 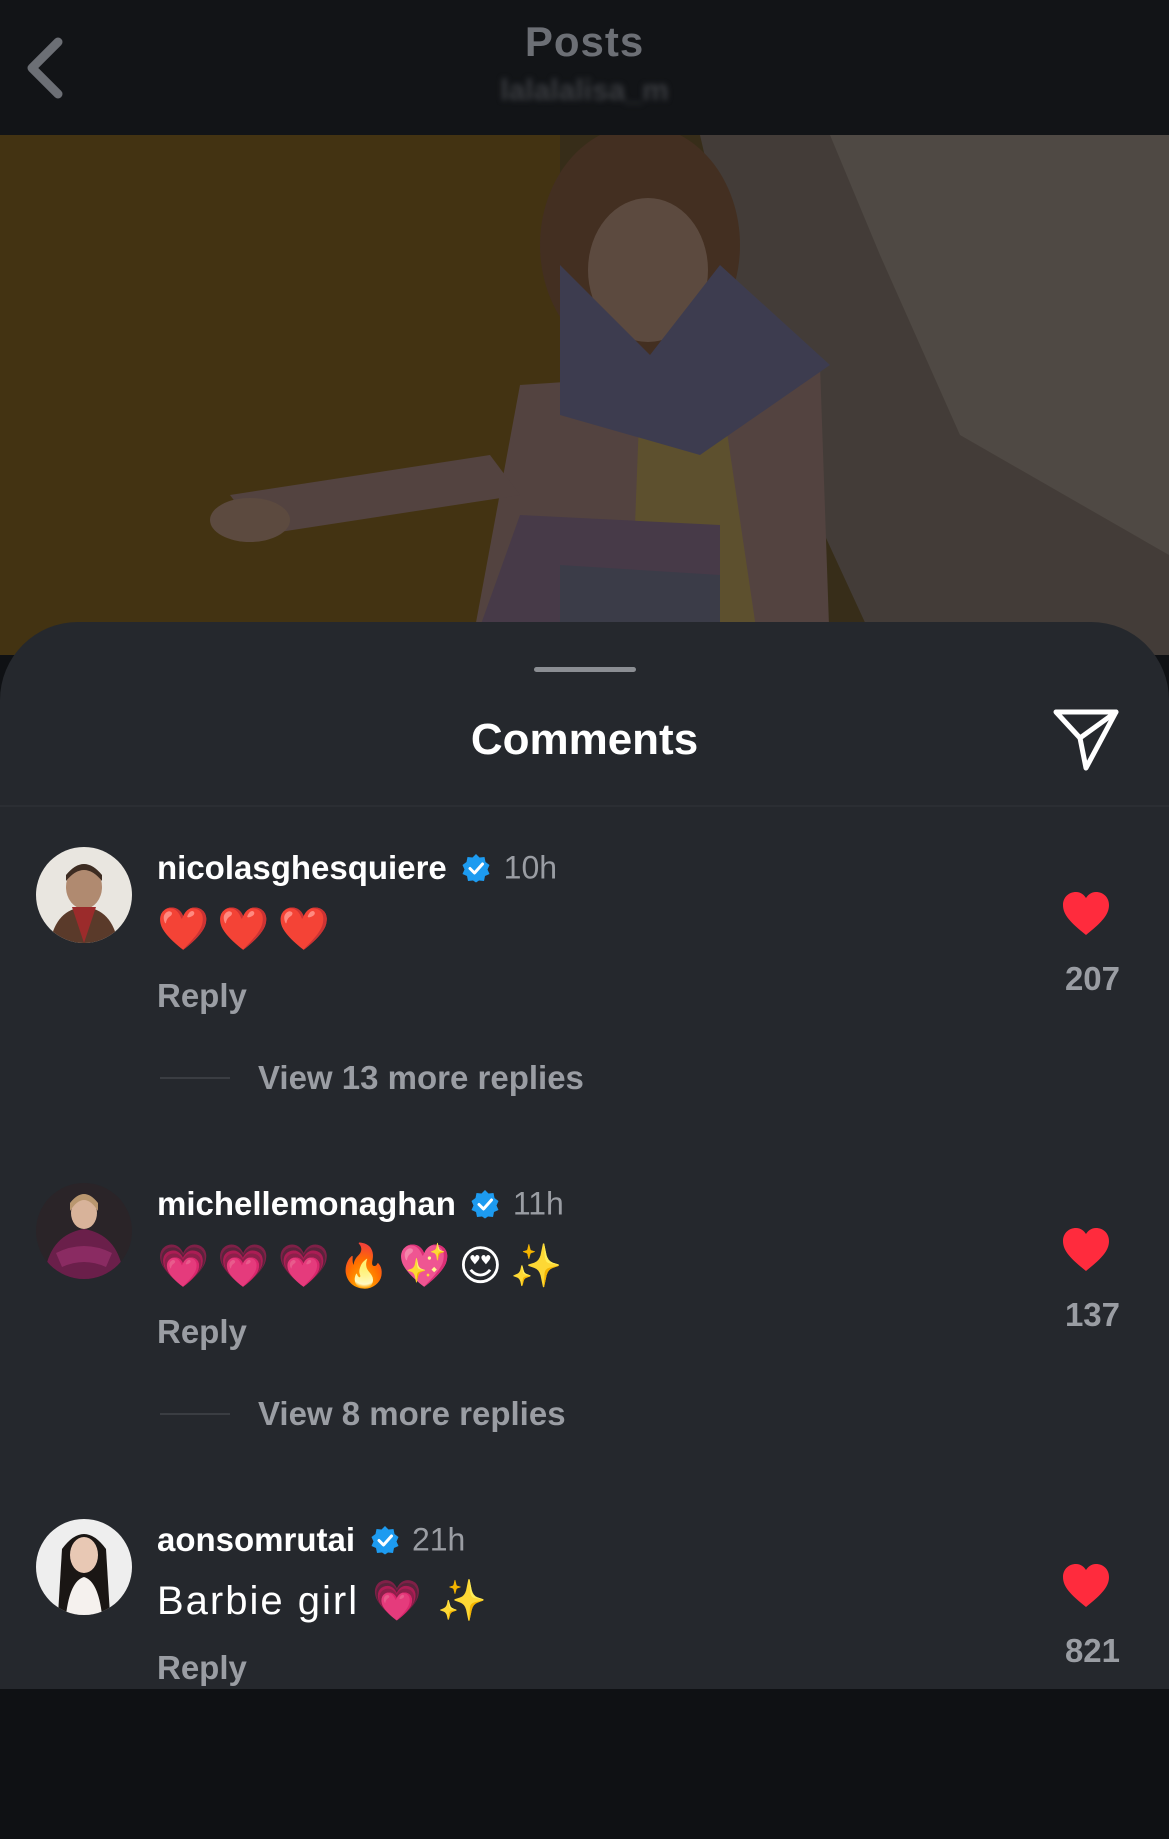 What do you see at coordinates (412, 1413) in the screenshot?
I see `view-replies-label: View 8 more replies` at bounding box center [412, 1413].